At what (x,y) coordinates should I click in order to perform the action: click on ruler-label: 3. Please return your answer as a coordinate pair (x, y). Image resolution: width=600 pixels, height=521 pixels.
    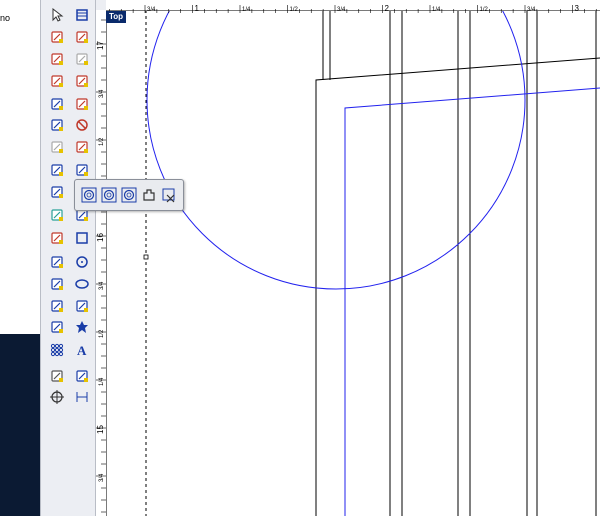
    Looking at the image, I should click on (577, 8).